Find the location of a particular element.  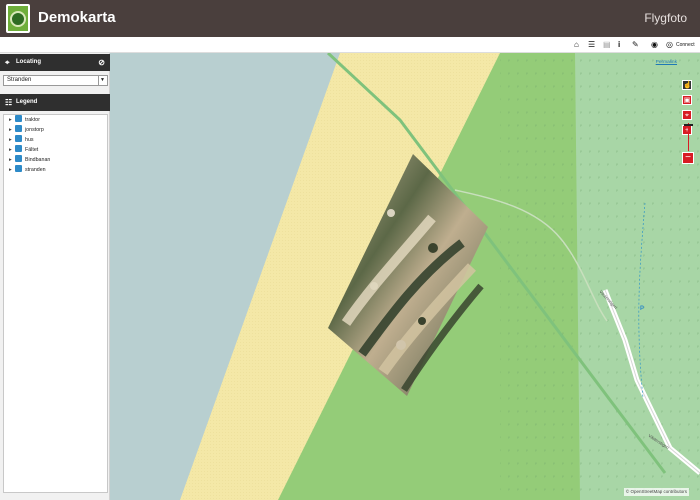

legend-item: ▸ Fältet is located at coordinates (55, 150).